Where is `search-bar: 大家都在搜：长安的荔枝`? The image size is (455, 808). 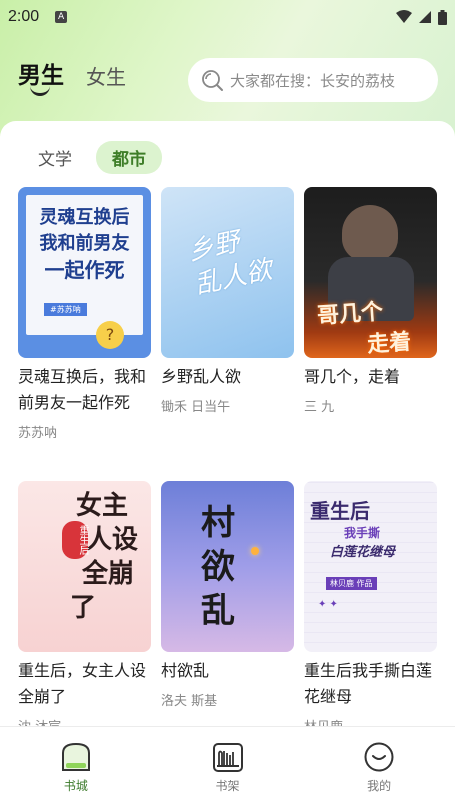 search-bar: 大家都在搜：长安的荔枝 is located at coordinates (313, 80).